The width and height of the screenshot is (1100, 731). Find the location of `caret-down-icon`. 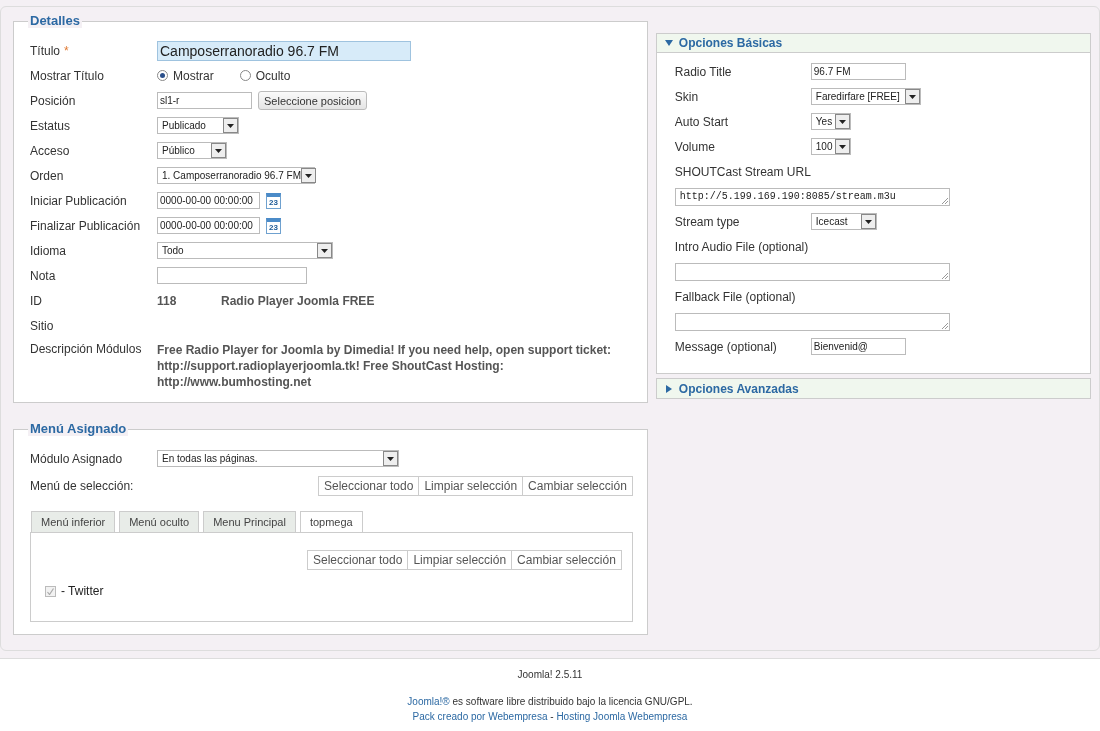

caret-down-icon is located at coordinates (668, 43).